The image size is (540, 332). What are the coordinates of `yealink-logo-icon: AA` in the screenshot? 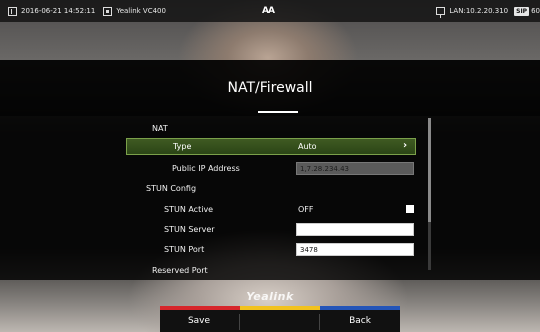 It's located at (268, 11).